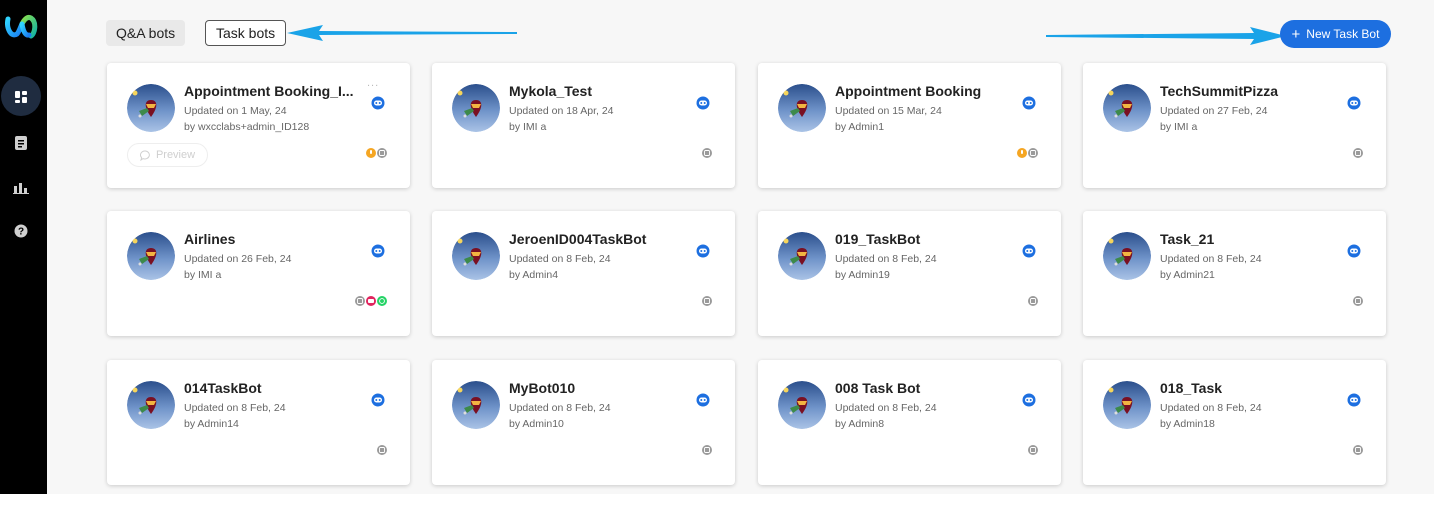  I want to click on bot-name: TechSummitPizza, so click(1219, 91).